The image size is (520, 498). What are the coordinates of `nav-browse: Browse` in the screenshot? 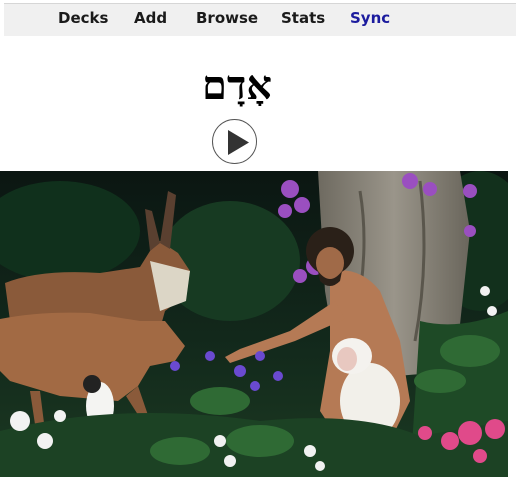 It's located at (227, 18).